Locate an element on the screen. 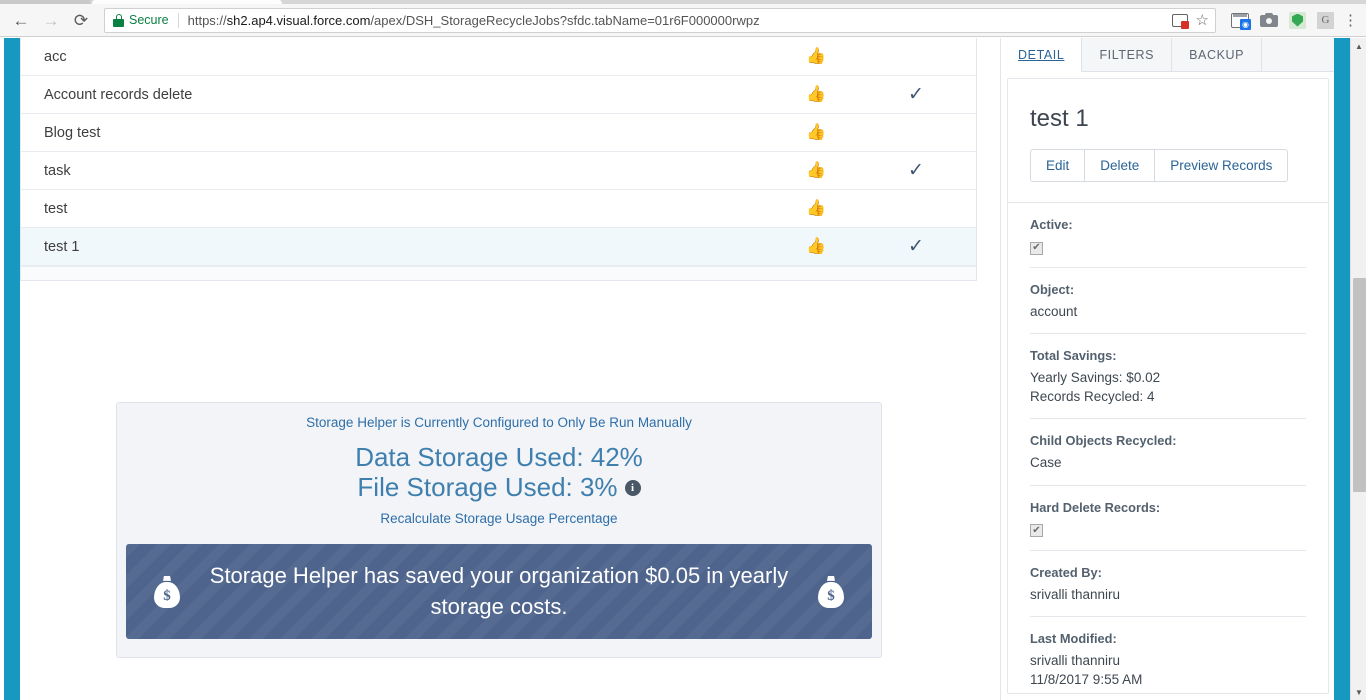  table-row: acc 👍 is located at coordinates (498, 57).